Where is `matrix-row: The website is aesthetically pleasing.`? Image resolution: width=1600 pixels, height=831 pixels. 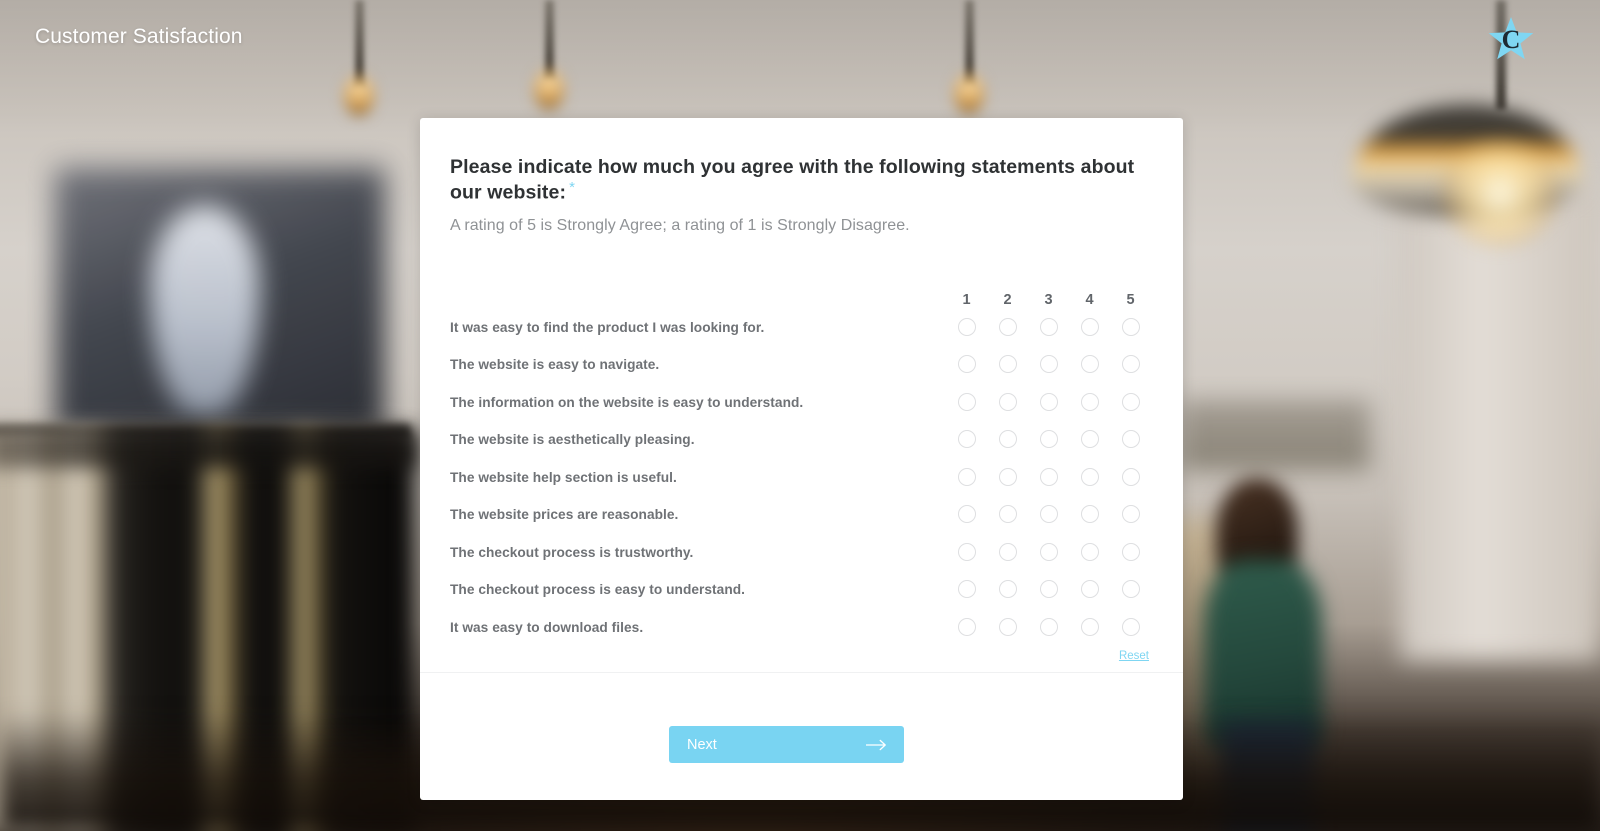 matrix-row: The website is aesthetically pleasing. is located at coordinates (800, 440).